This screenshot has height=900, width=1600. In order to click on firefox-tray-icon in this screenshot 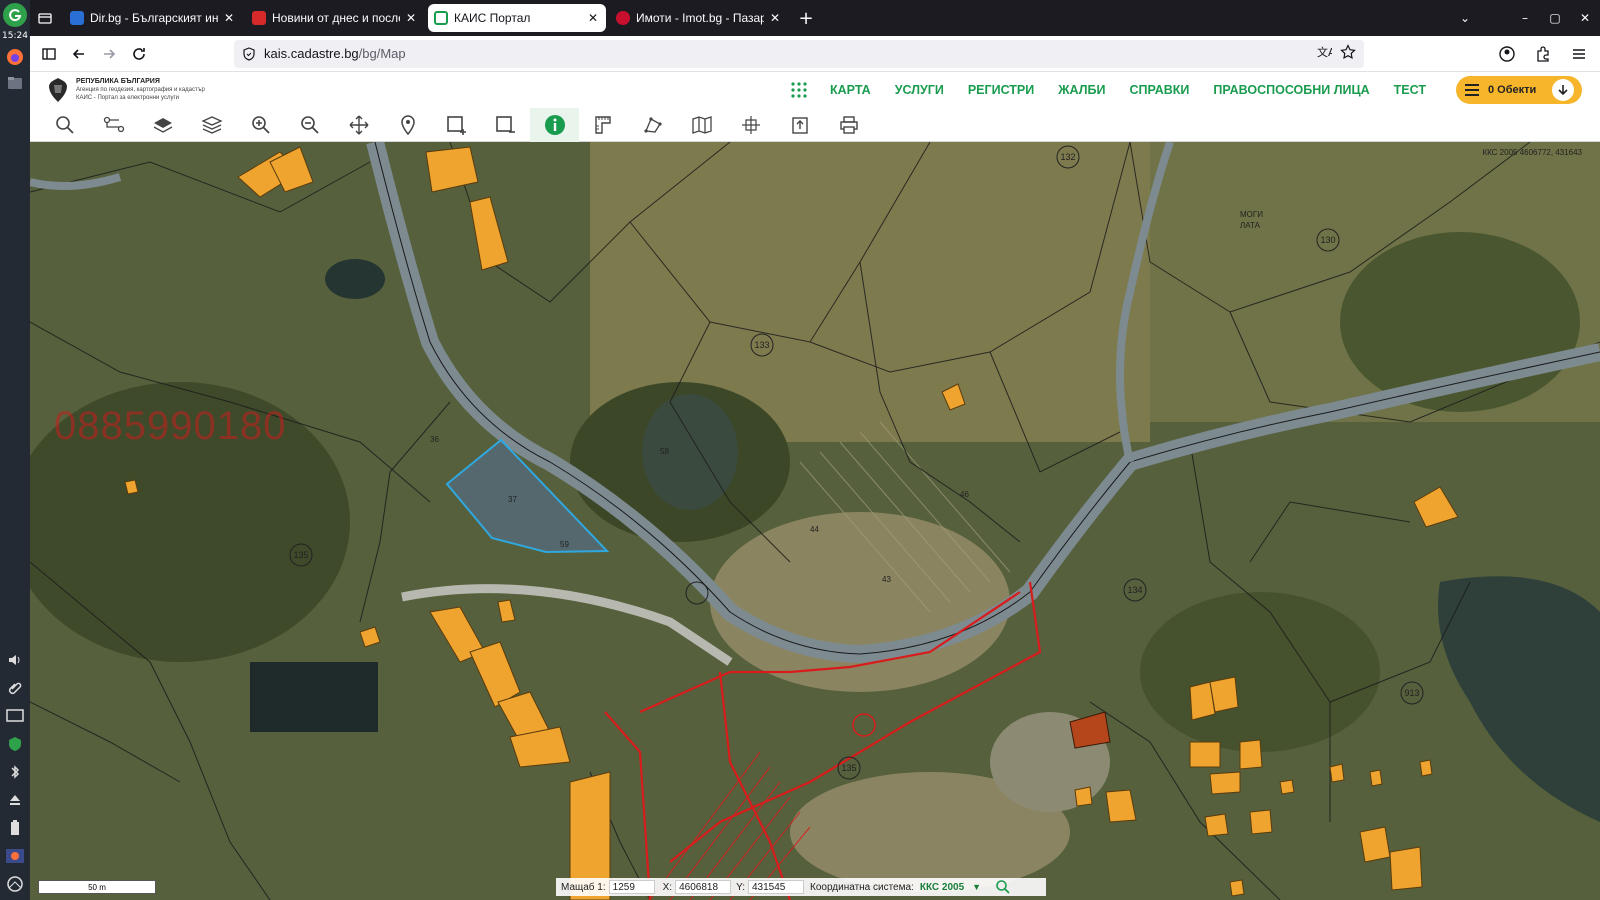, I will do `click(15, 856)`.